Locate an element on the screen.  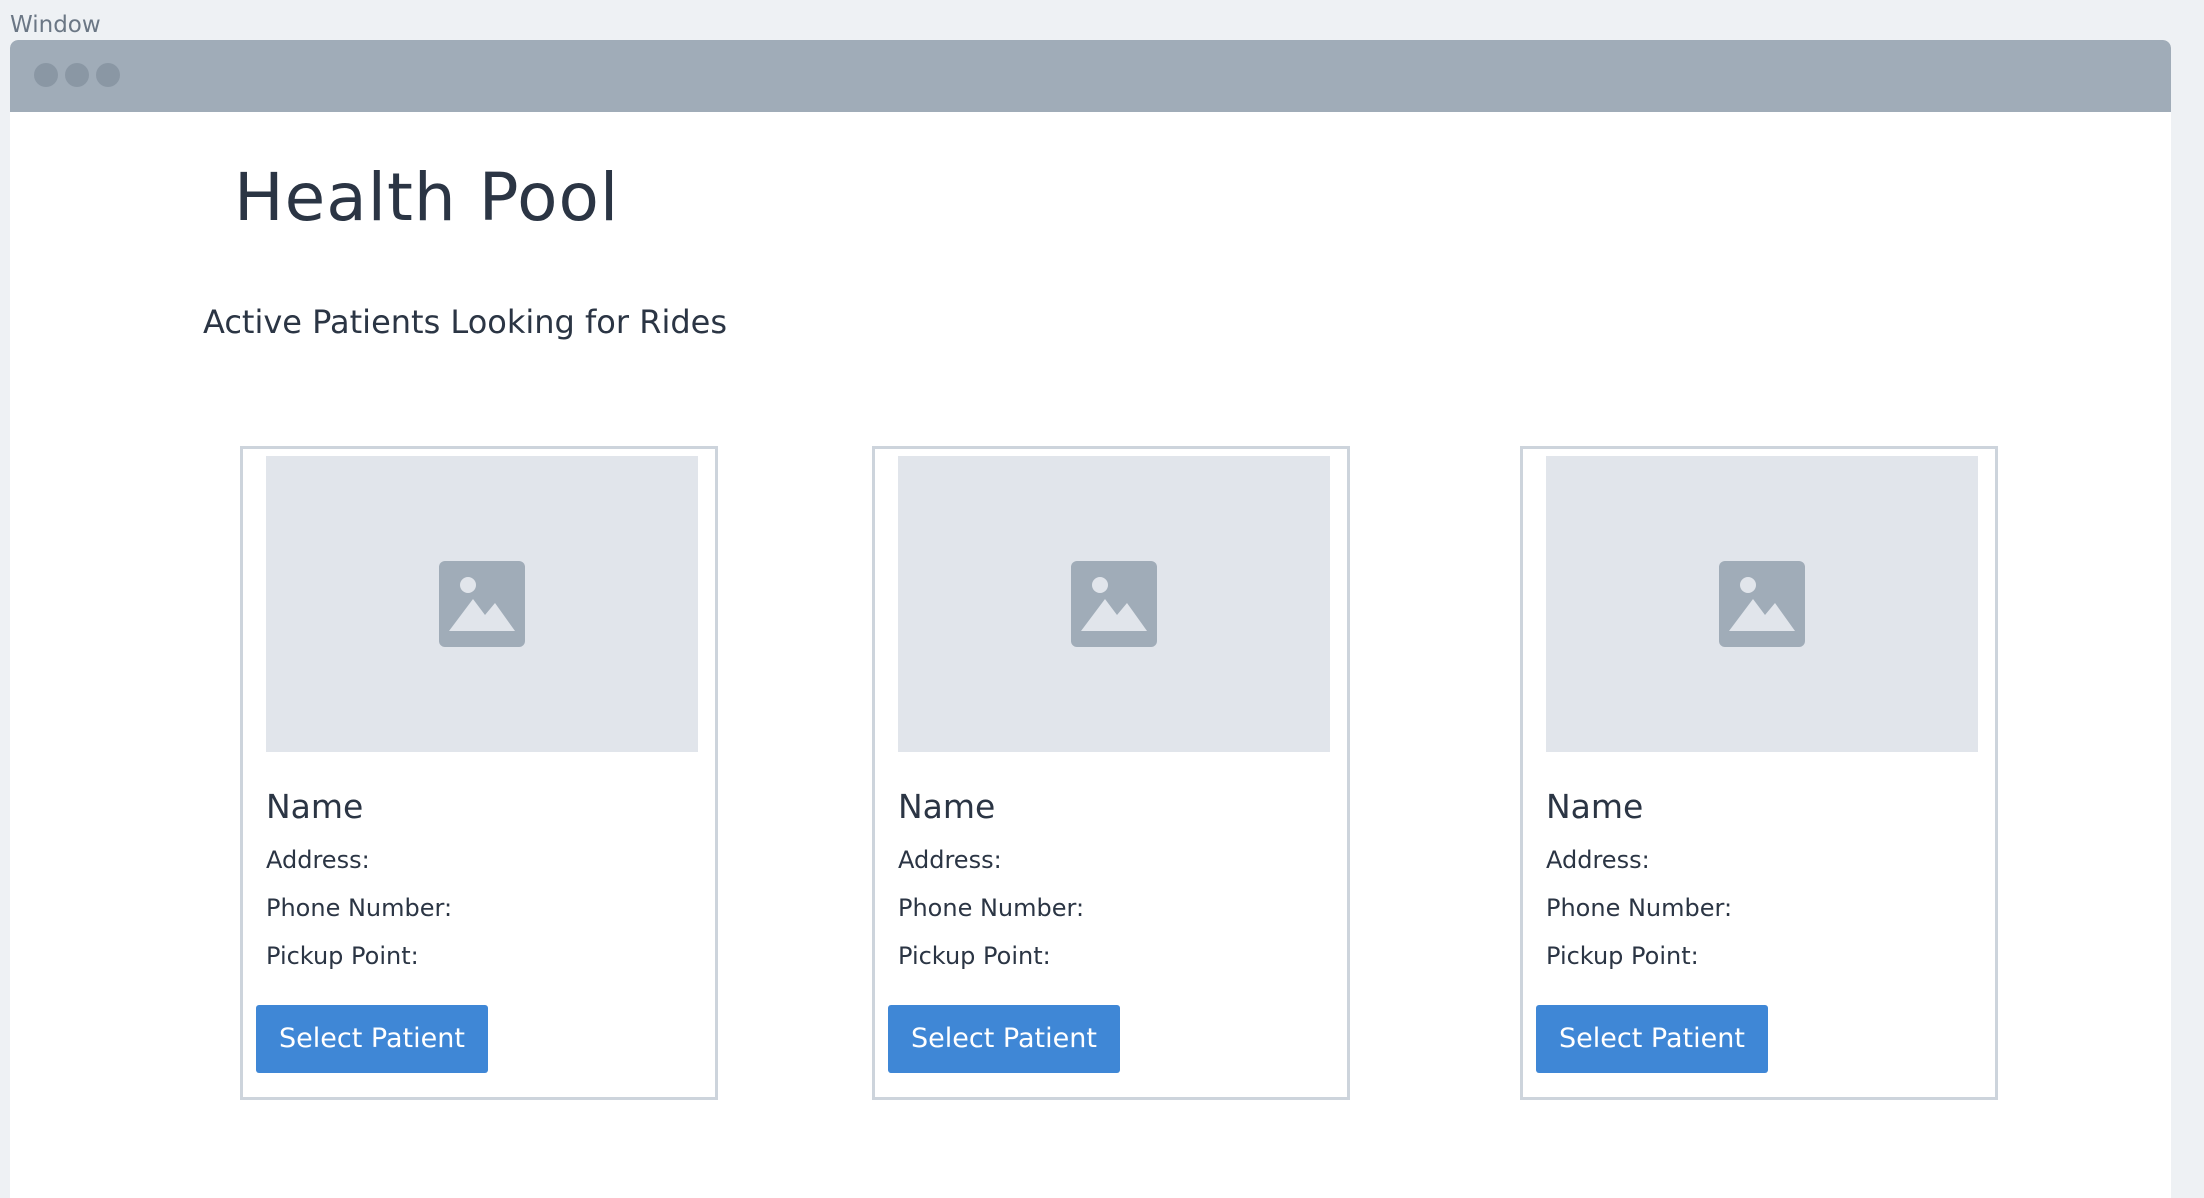
page-title: Health Pool is located at coordinates (427, 197).